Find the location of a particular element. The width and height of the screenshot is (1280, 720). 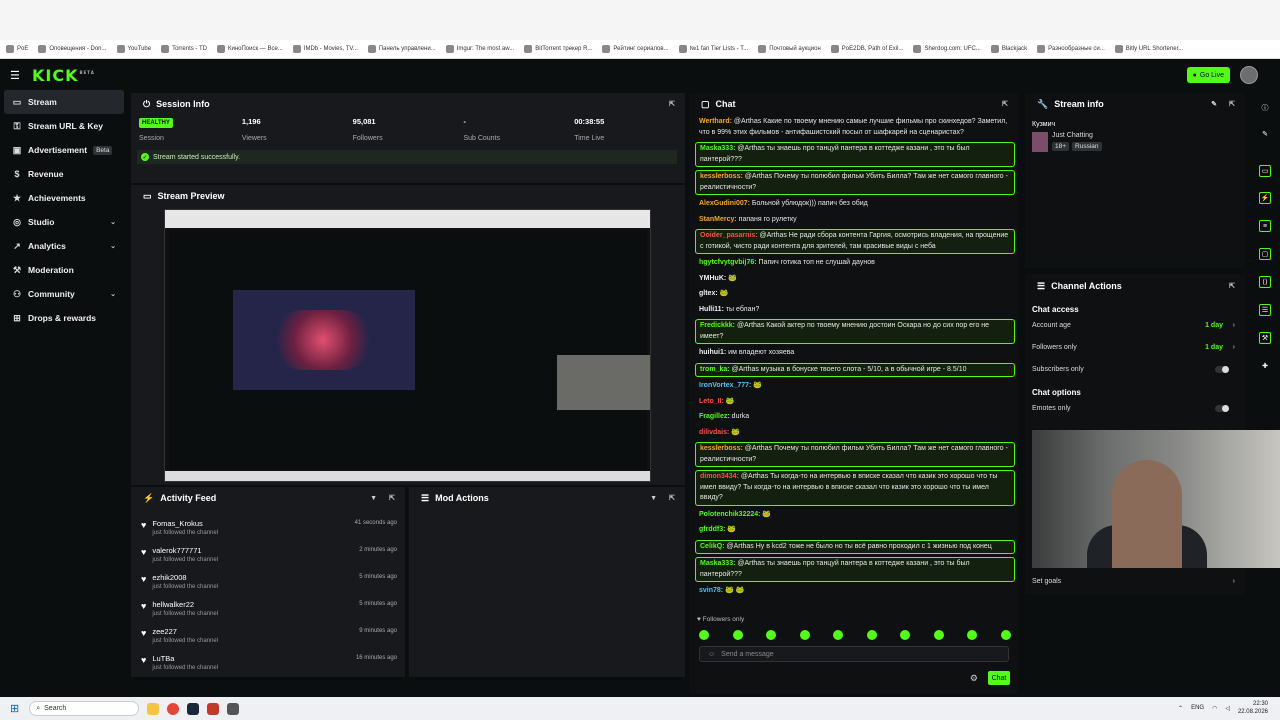

wifi-icon: ◠ is located at coordinates (1214, 708).